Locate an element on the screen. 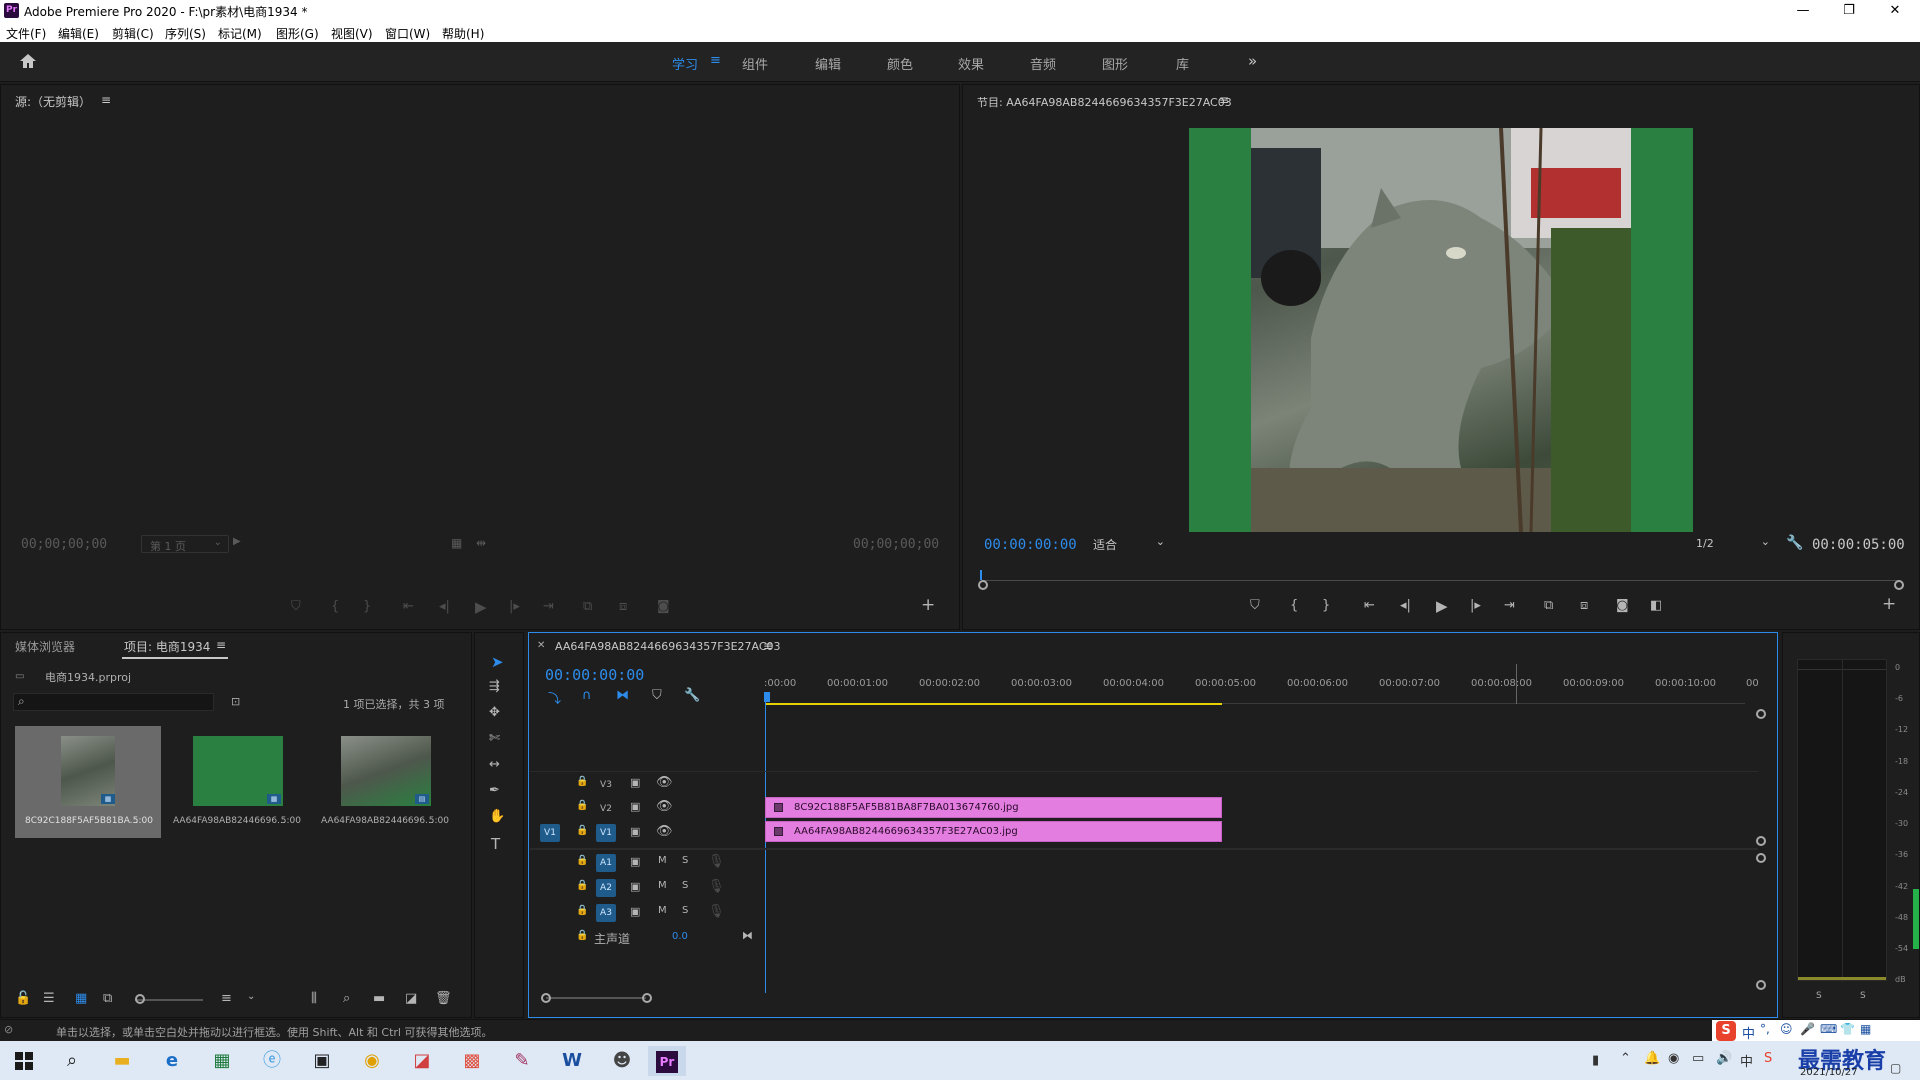  vscroll-handle-top is located at coordinates (1761, 714).